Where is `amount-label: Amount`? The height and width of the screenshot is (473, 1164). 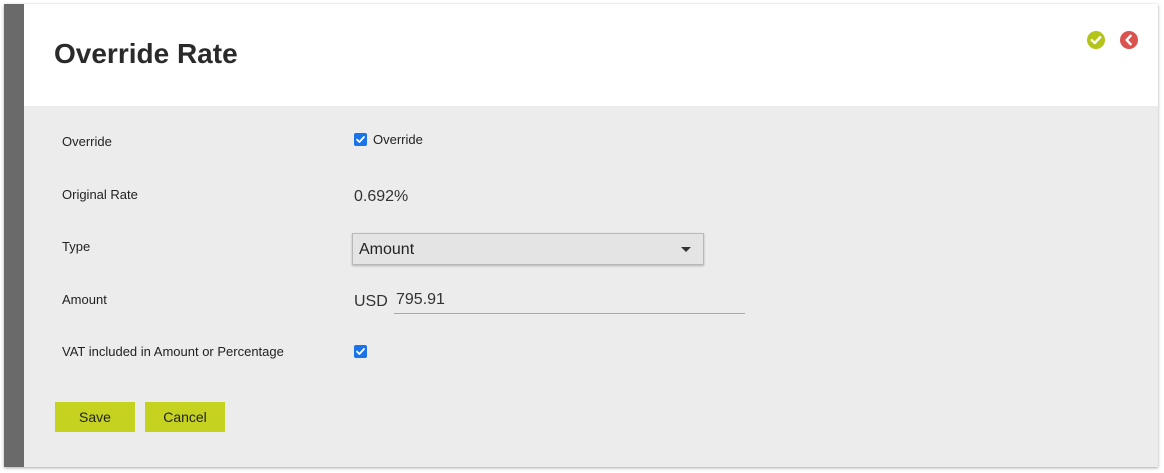 amount-label: Amount is located at coordinates (84, 299).